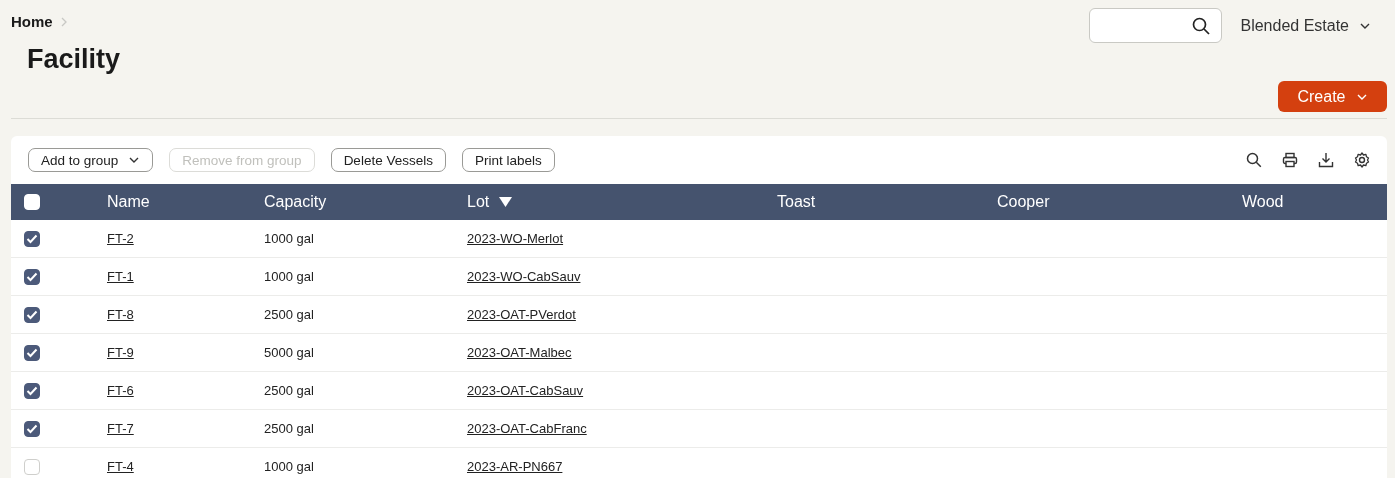 The image size is (1395, 478). I want to click on lot-link: 2023-WO-Merlot, so click(515, 238).